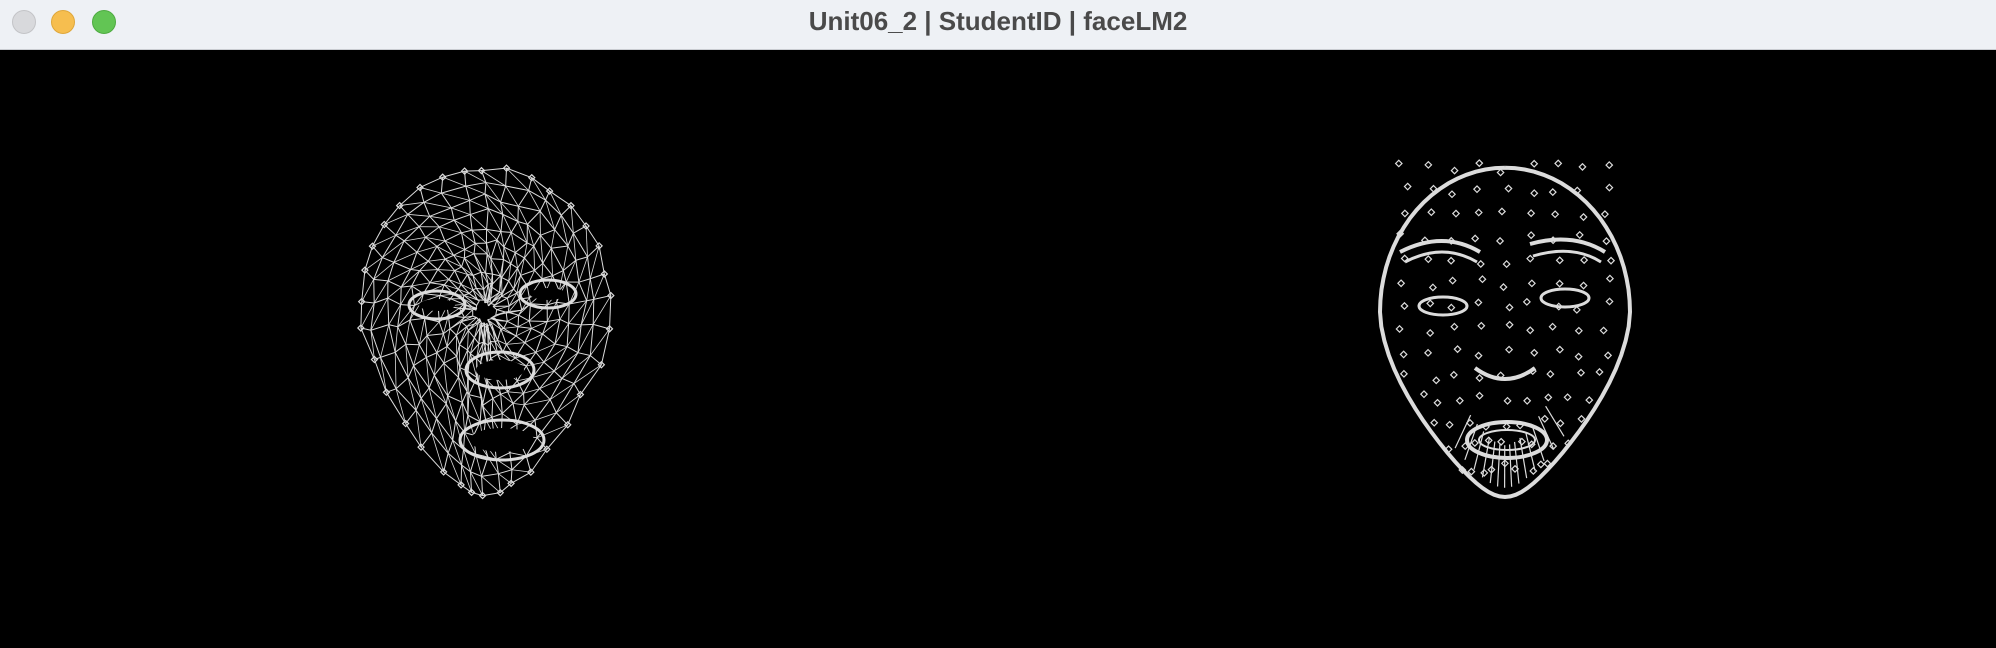 The height and width of the screenshot is (648, 1996). I want to click on face-landmarks-contours, so click(1505, 329).